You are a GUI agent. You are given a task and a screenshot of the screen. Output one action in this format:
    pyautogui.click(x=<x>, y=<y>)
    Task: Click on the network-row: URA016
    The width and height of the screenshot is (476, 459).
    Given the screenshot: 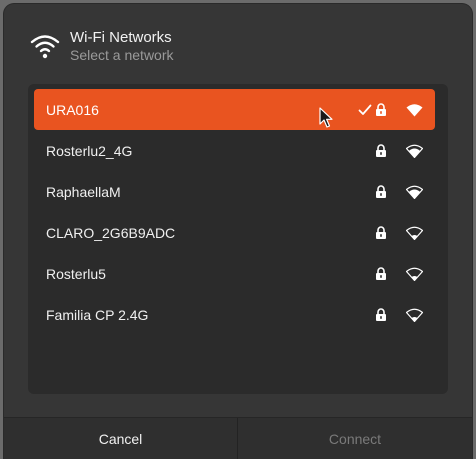 What is the action you would take?
    pyautogui.click(x=234, y=109)
    